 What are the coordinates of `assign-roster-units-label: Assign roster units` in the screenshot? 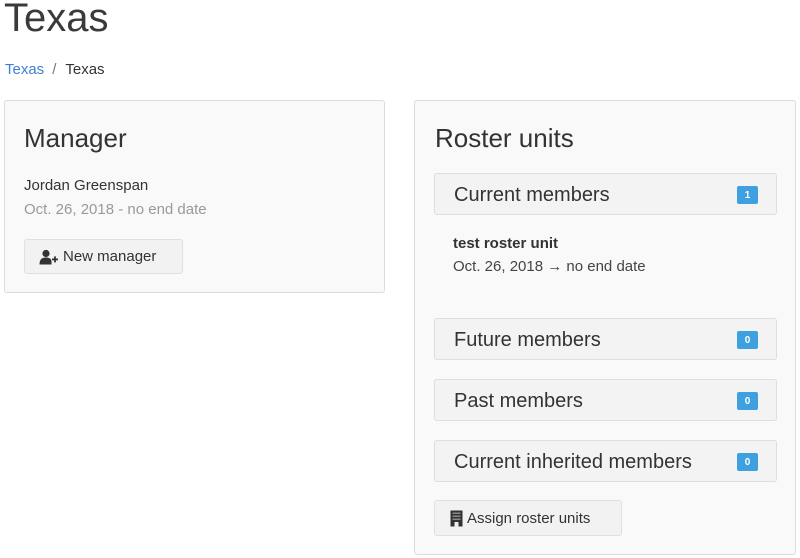 It's located at (529, 518).